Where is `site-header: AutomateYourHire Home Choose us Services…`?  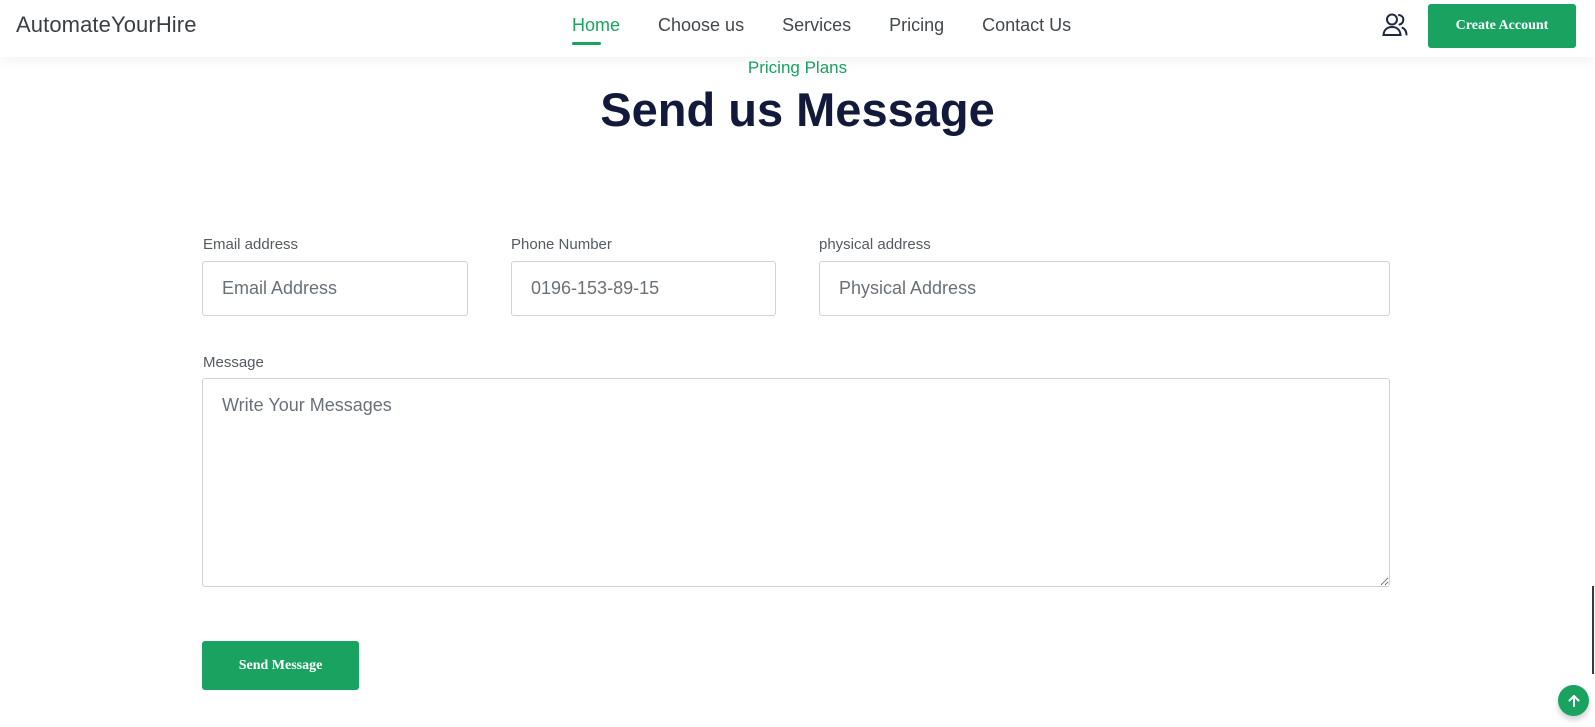 site-header: AutomateYourHire Home Choose us Services… is located at coordinates (797, 28).